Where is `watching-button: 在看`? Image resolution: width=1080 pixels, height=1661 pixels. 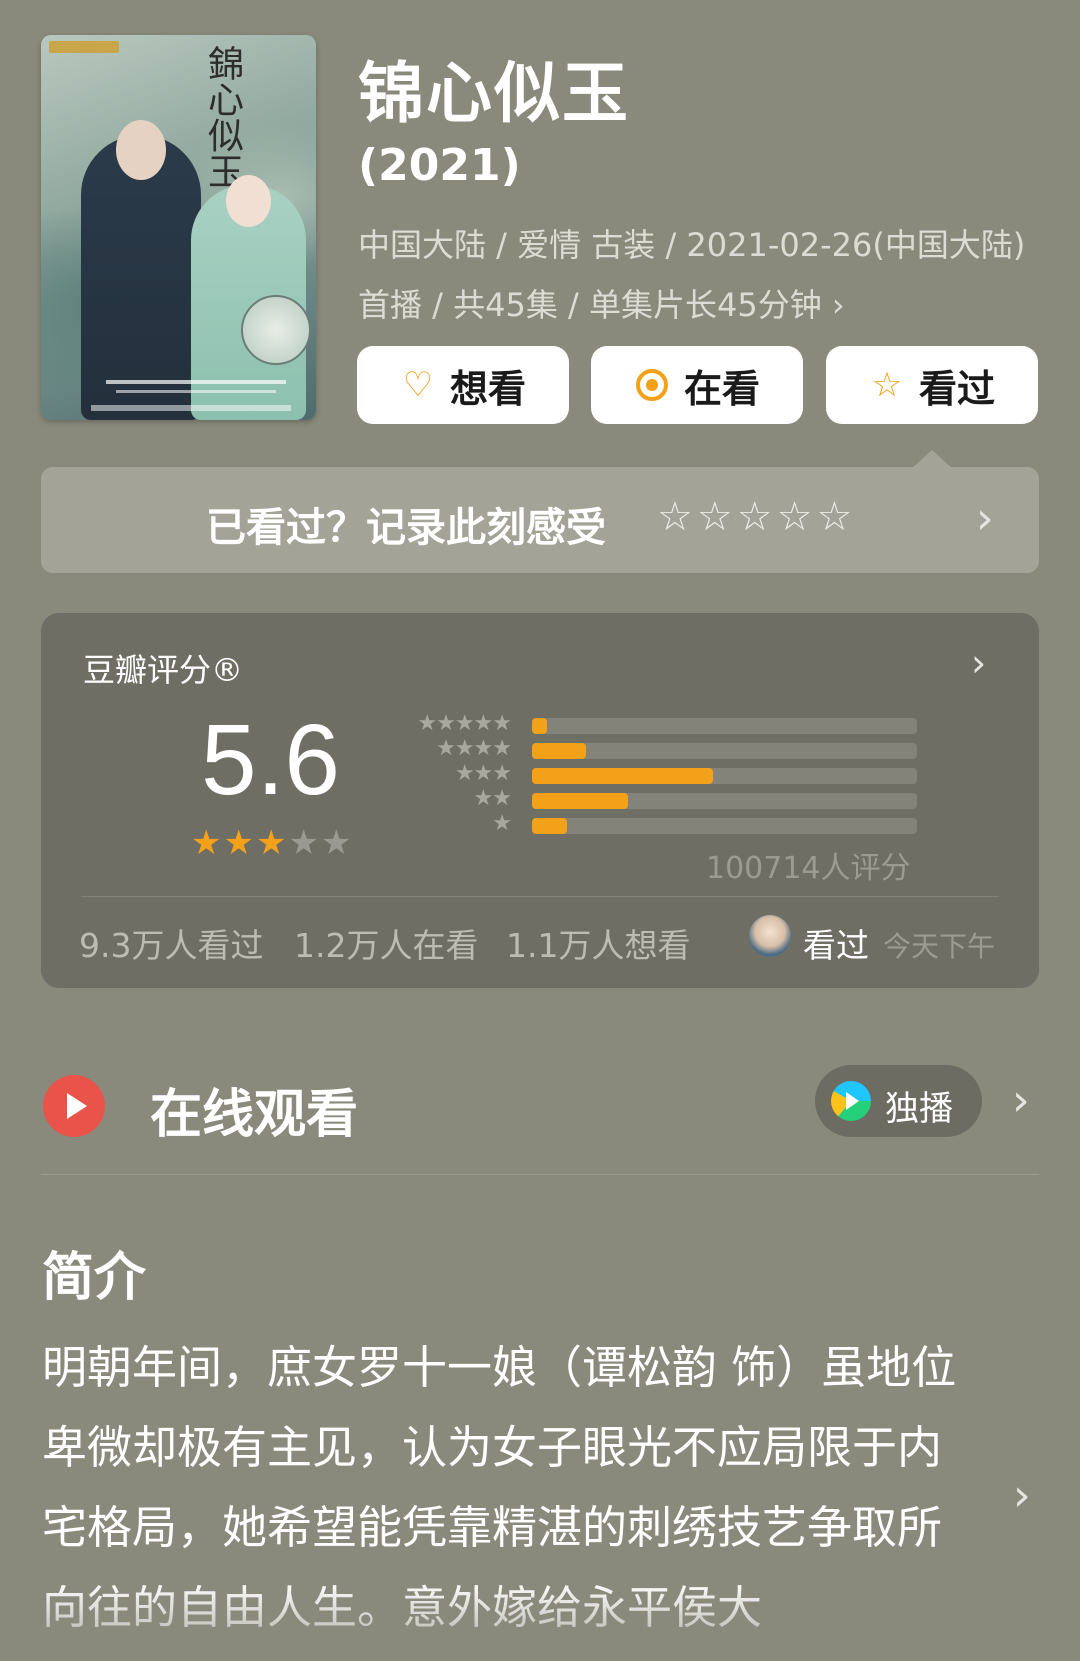
watching-button: 在看 is located at coordinates (697, 385).